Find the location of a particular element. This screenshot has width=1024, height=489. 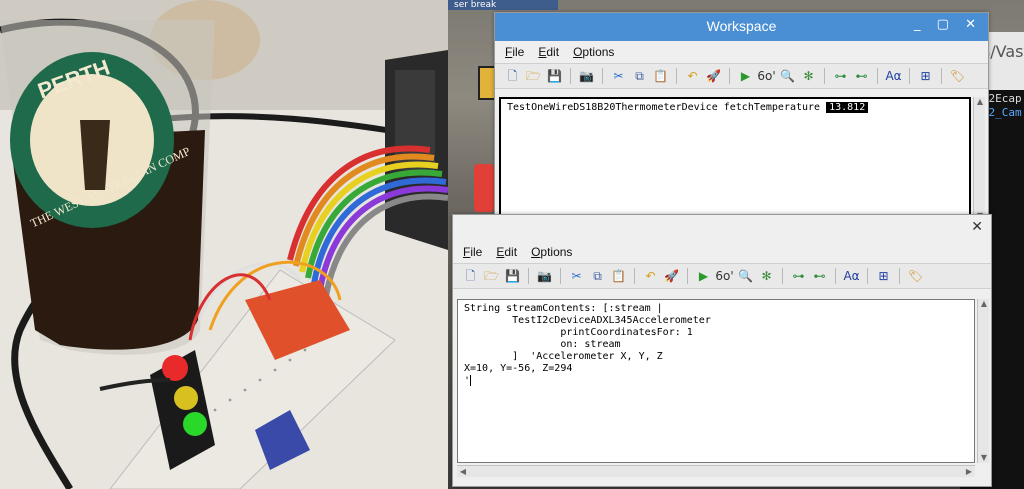

code-line: ] 'Accelerometer X, Y, Z is located at coordinates (563, 356).